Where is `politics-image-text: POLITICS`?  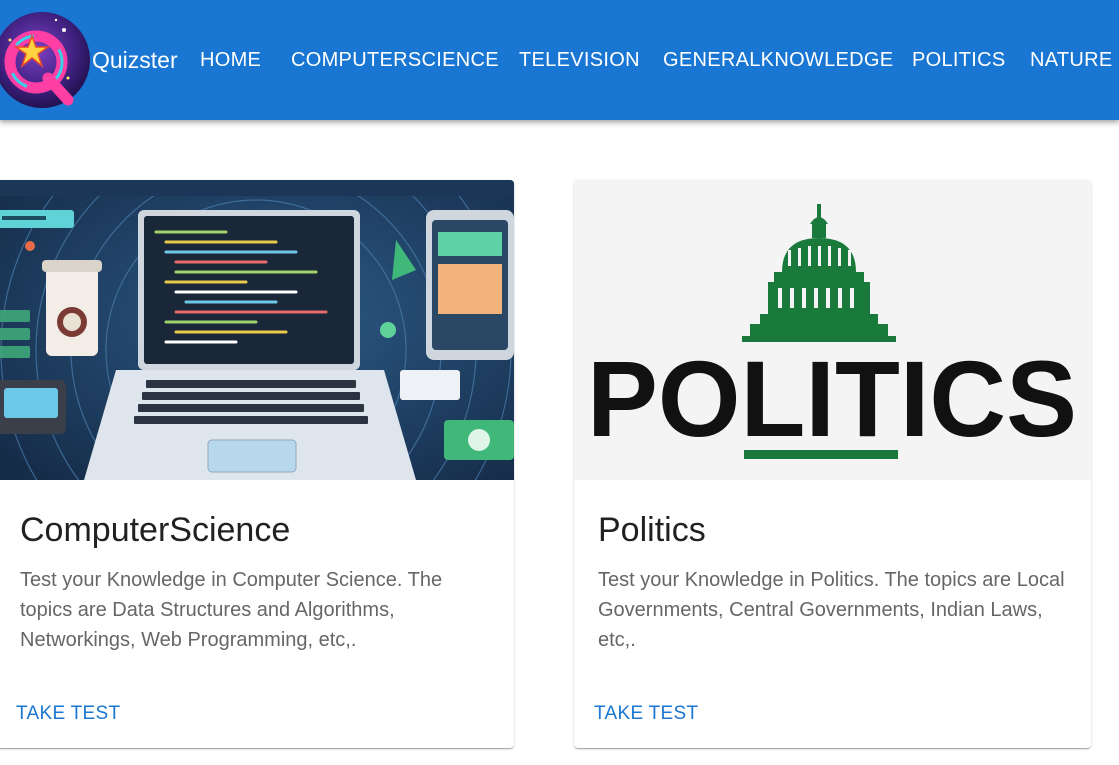 politics-image-text: POLITICS is located at coordinates (832, 398).